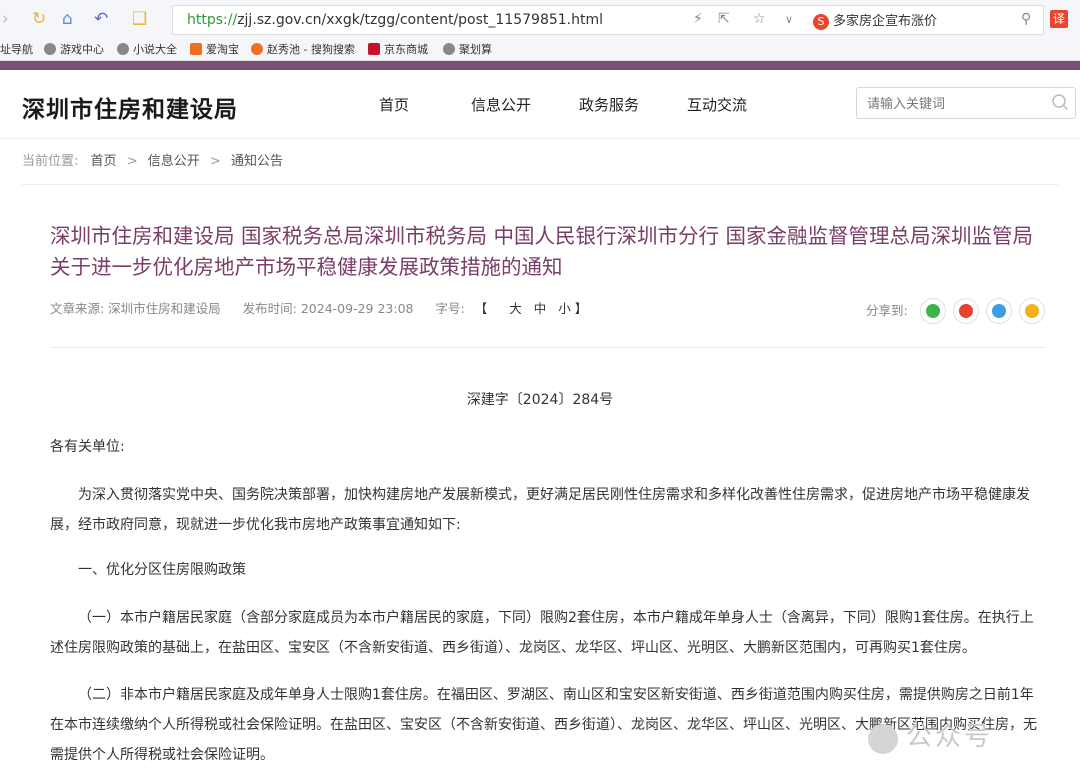  I want to click on bookmarks-bar: 址导航 游戏中心 小说大全 爱淘宝 赵秀池 - 搜狗搜索 京东商城 聚划算, so click(540, 49).